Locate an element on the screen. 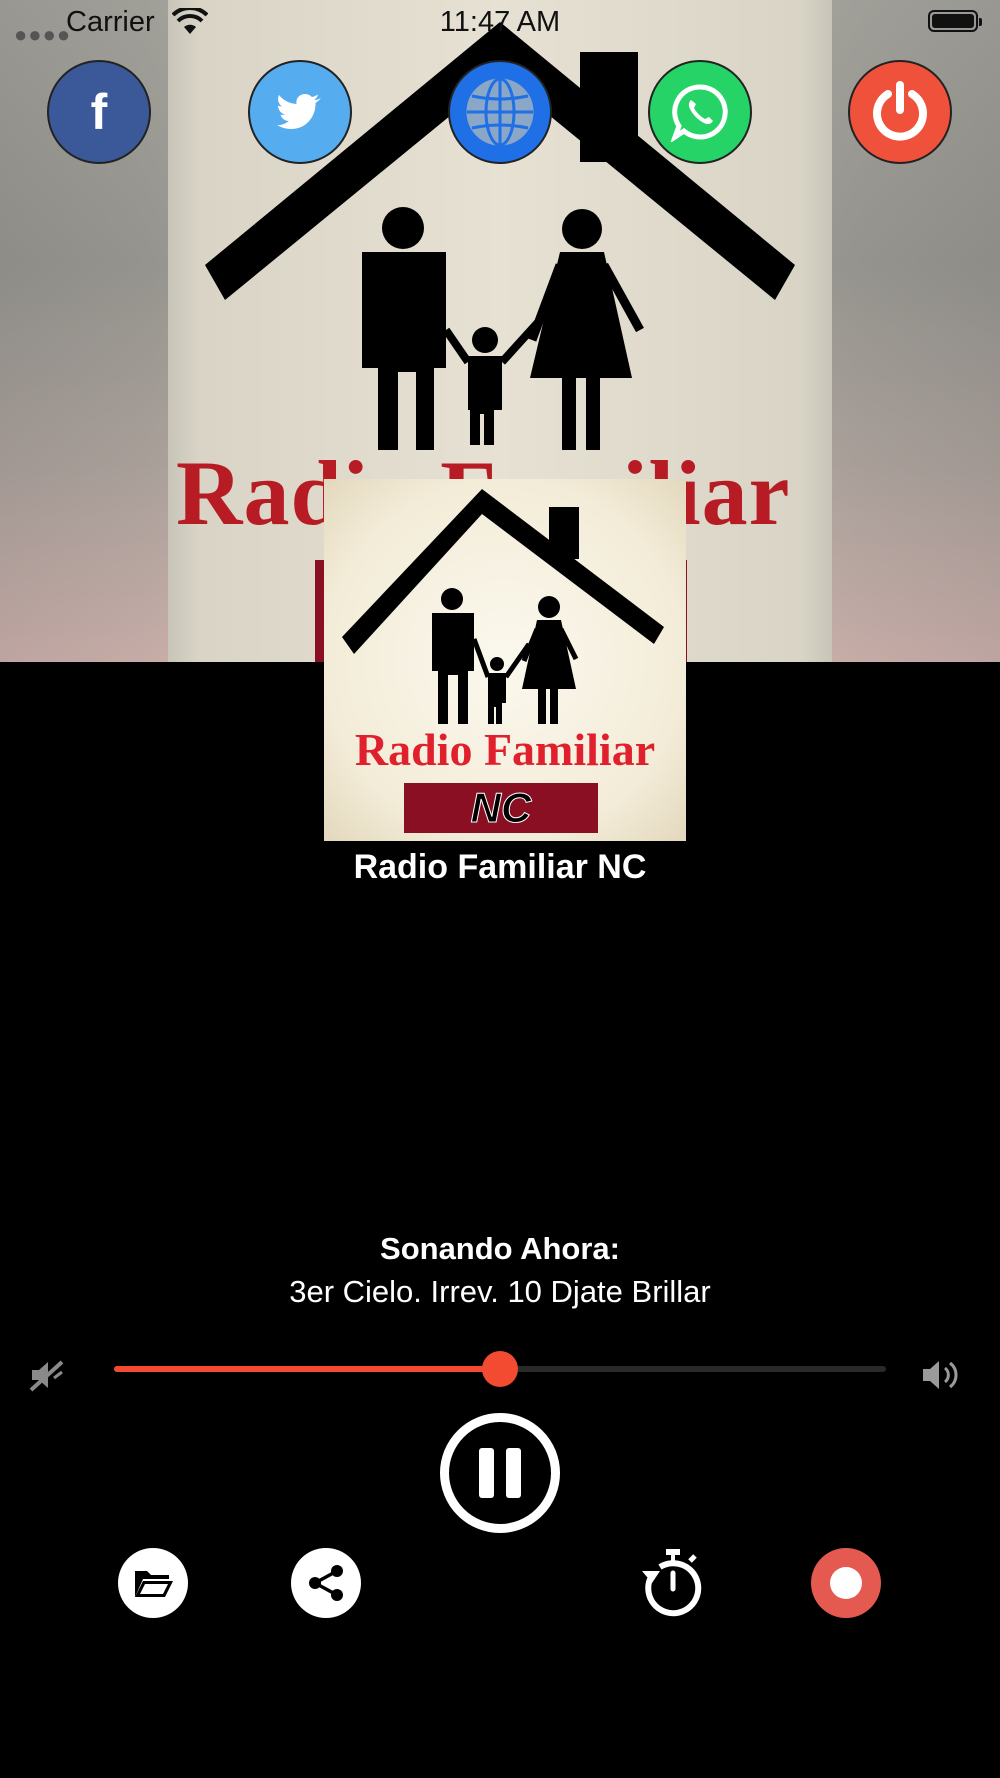  power-button is located at coordinates (900, 112).